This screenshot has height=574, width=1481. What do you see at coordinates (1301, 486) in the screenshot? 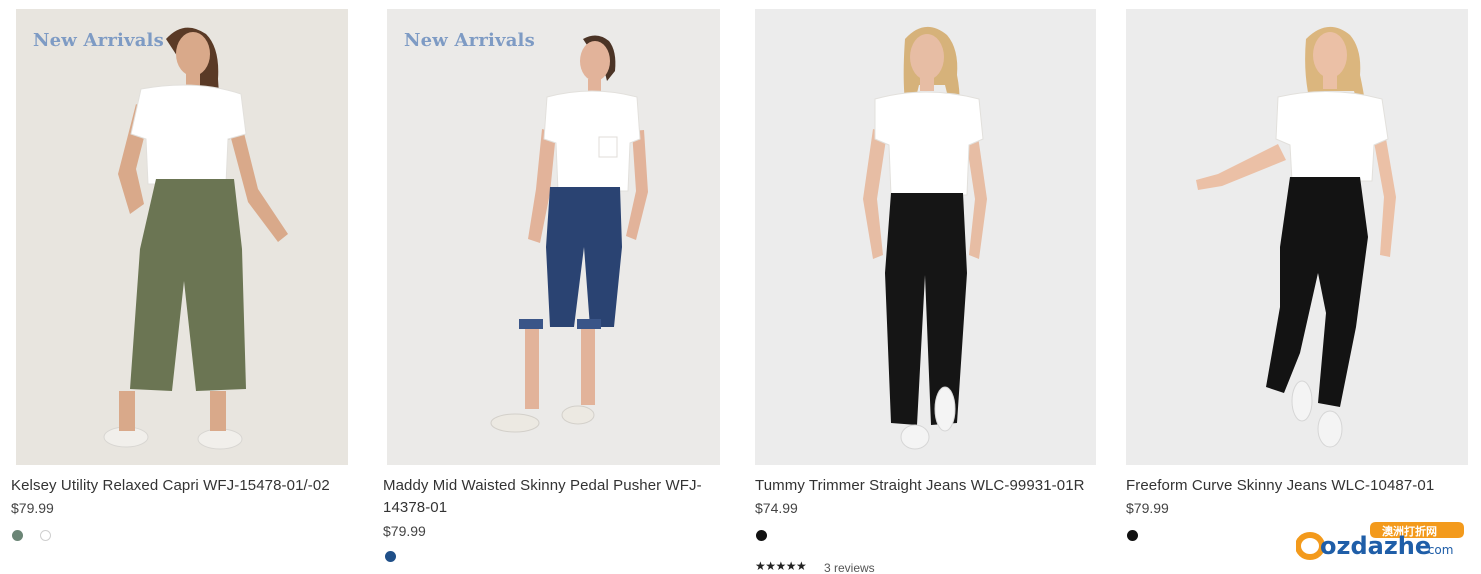
I see `product-name: Freeform Curve Skinny Jeans WLC-10487-01` at bounding box center [1301, 486].